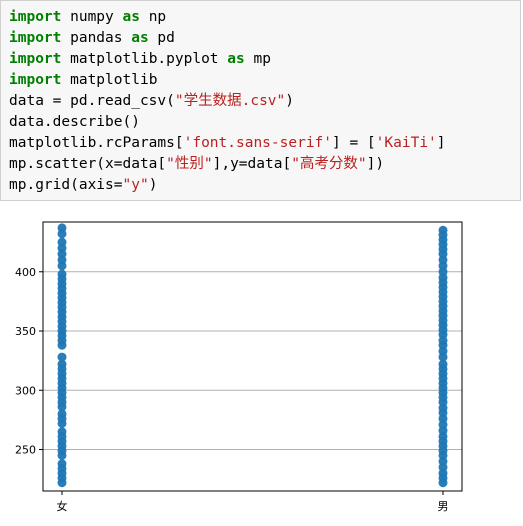  What do you see at coordinates (227, 185) in the screenshot?
I see `code-line: mp.grid(axis="y")` at bounding box center [227, 185].